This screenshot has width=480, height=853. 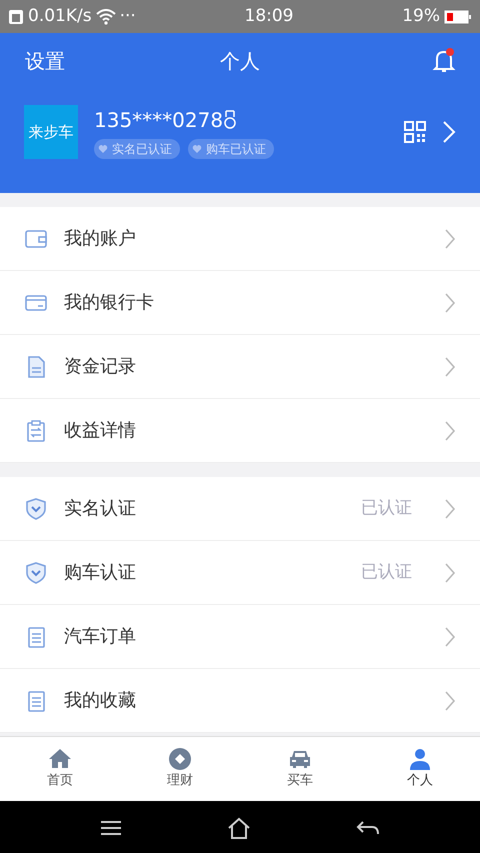 I want to click on menu-item: 实名认证 已认证, so click(x=240, y=509).